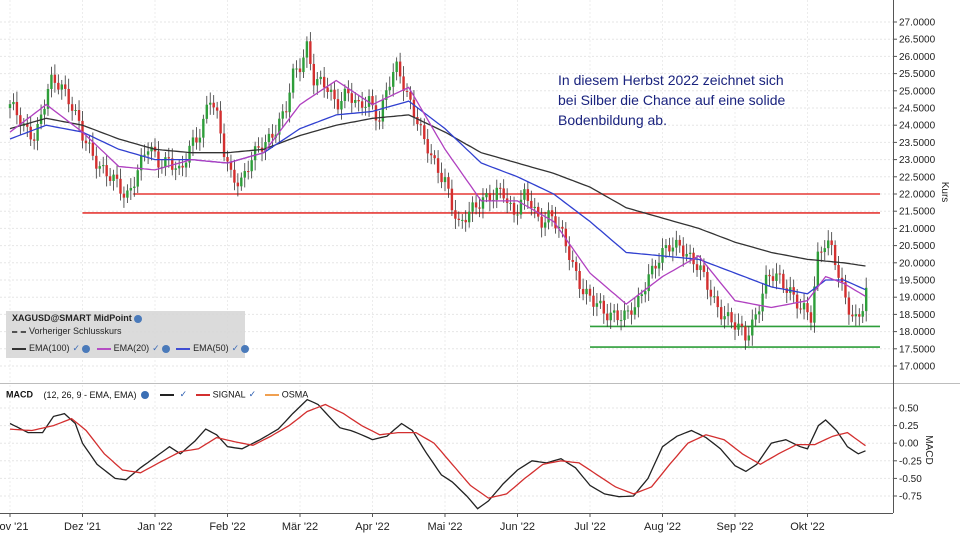  What do you see at coordinates (909, 426) in the screenshot?
I see `macd-tick-label: 0.25` at bounding box center [909, 426].